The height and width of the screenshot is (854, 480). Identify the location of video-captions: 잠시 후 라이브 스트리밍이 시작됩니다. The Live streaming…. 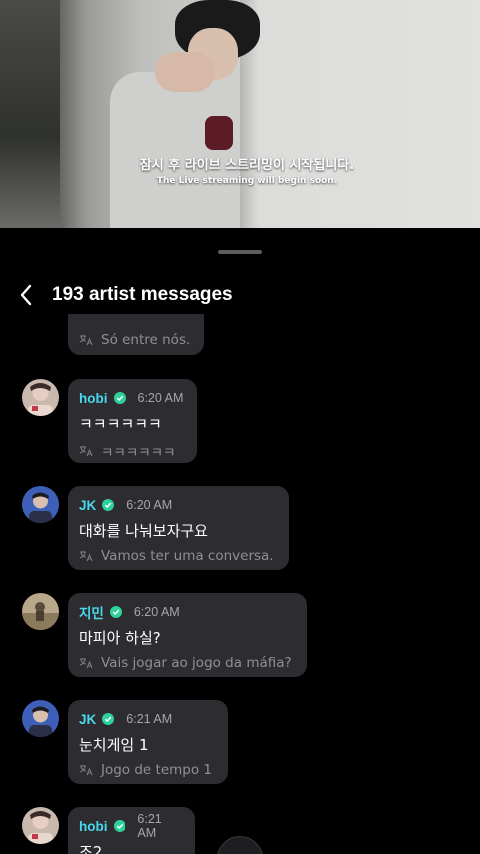
(240, 170).